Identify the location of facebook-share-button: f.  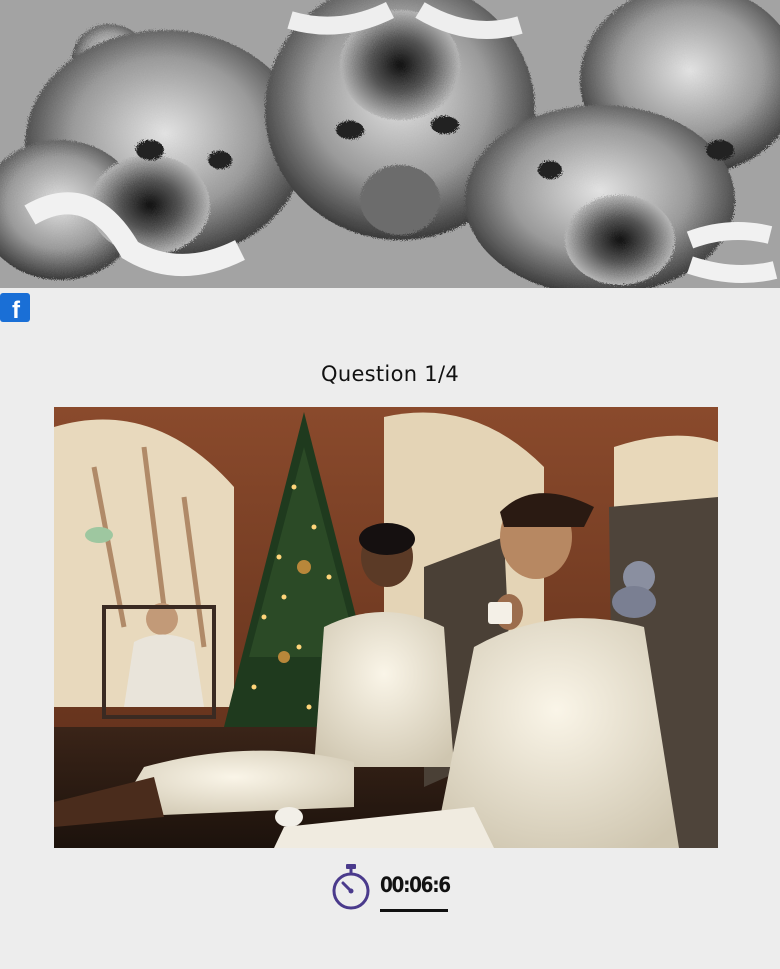
(15, 308).